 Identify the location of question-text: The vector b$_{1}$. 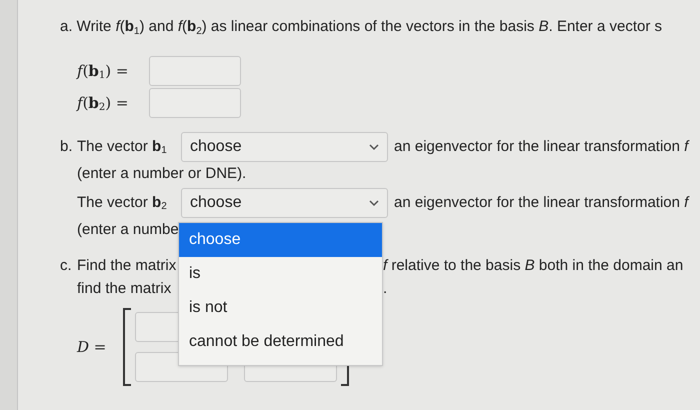
(122, 147).